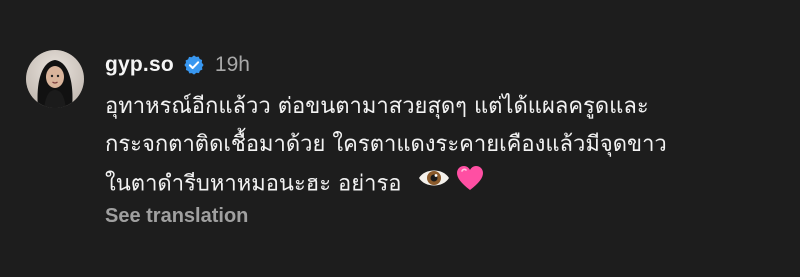 Image resolution: width=800 pixels, height=277 pixels. I want to click on avatar, so click(55, 79).